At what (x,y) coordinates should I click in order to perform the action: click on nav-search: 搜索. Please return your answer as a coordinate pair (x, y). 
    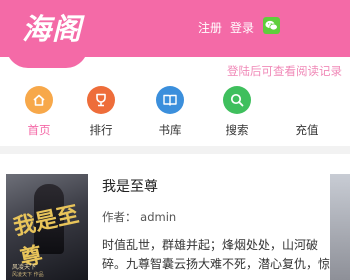
    Looking at the image, I should click on (237, 112).